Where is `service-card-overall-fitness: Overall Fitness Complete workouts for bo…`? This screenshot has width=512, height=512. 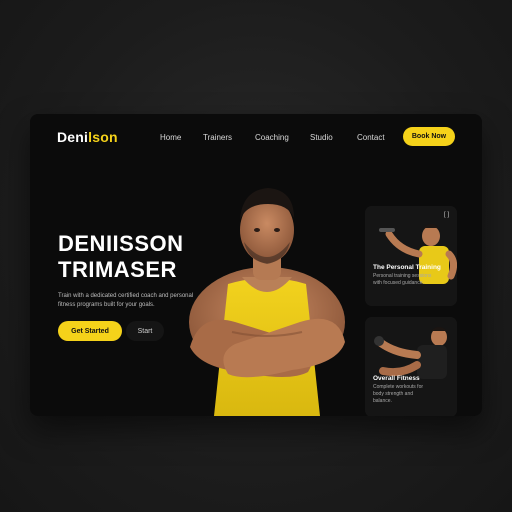
service-card-overall-fitness: Overall Fitness Complete workouts for bo… is located at coordinates (411, 366).